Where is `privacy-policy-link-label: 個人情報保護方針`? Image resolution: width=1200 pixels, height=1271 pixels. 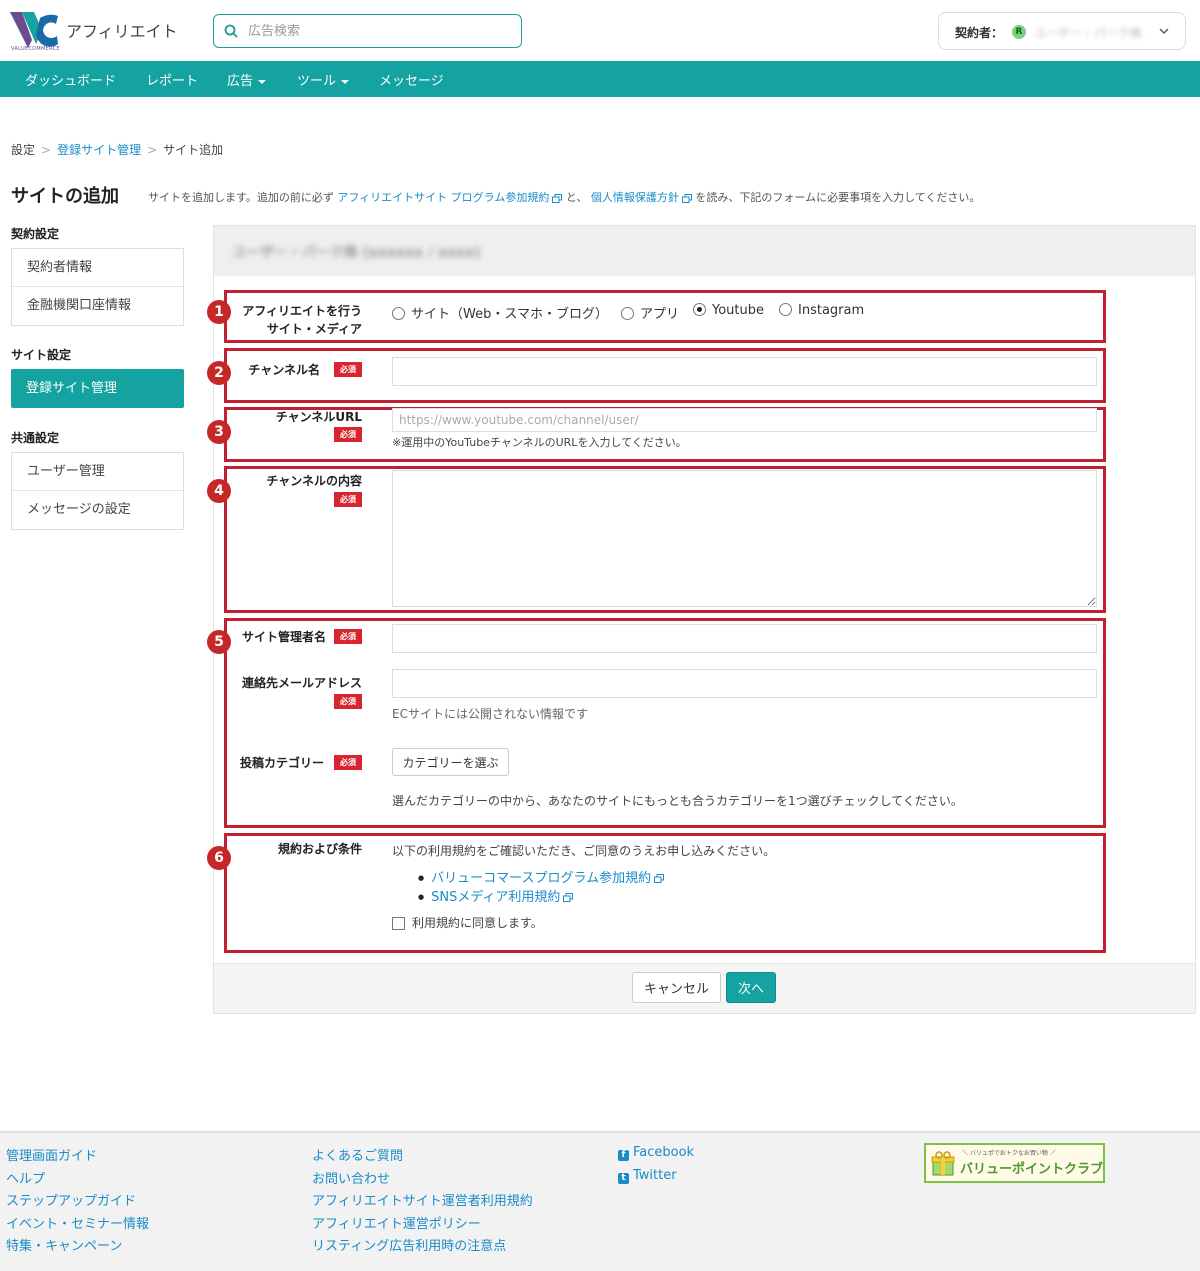
privacy-policy-link-label: 個人情報保護方針 is located at coordinates (634, 197).